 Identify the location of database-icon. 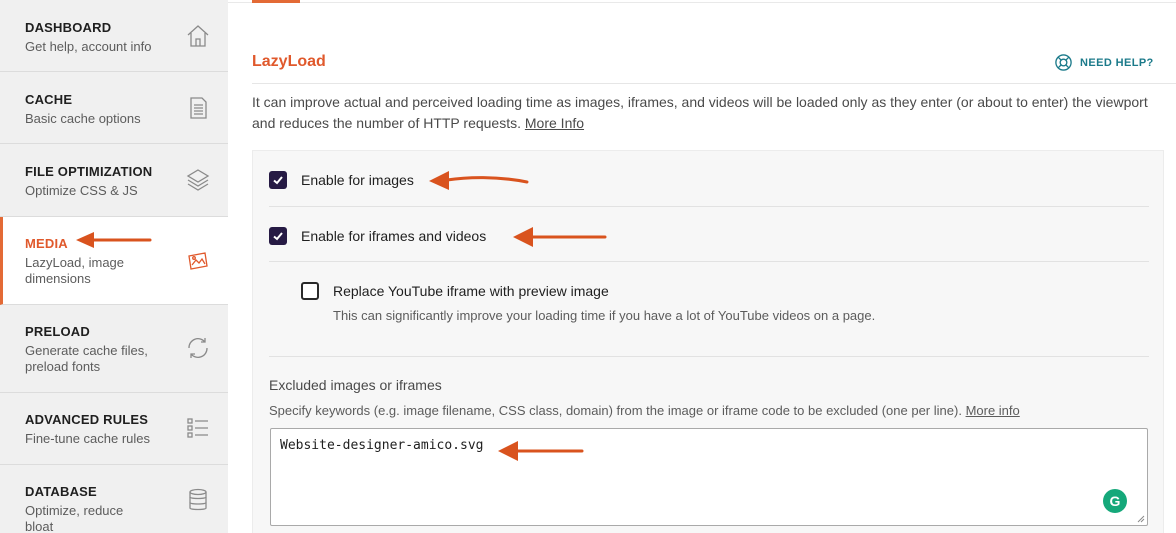
(198, 500).